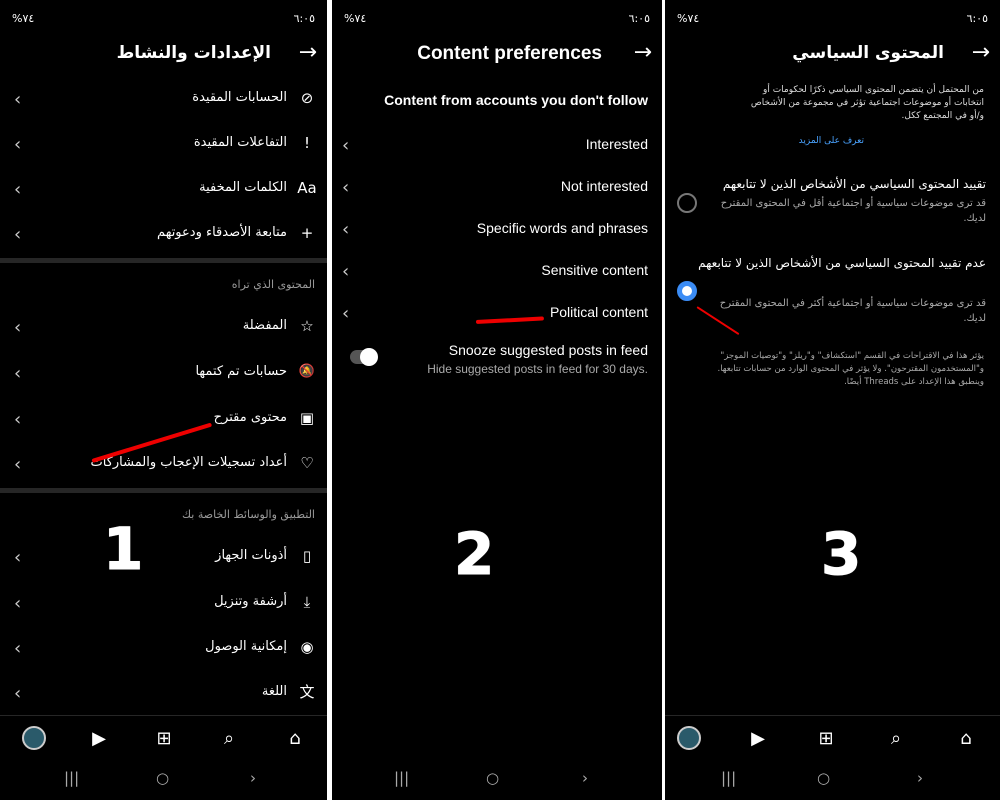 The height and width of the screenshot is (800, 1000). I want to click on item-label: محتوى مقترح, so click(250, 417).